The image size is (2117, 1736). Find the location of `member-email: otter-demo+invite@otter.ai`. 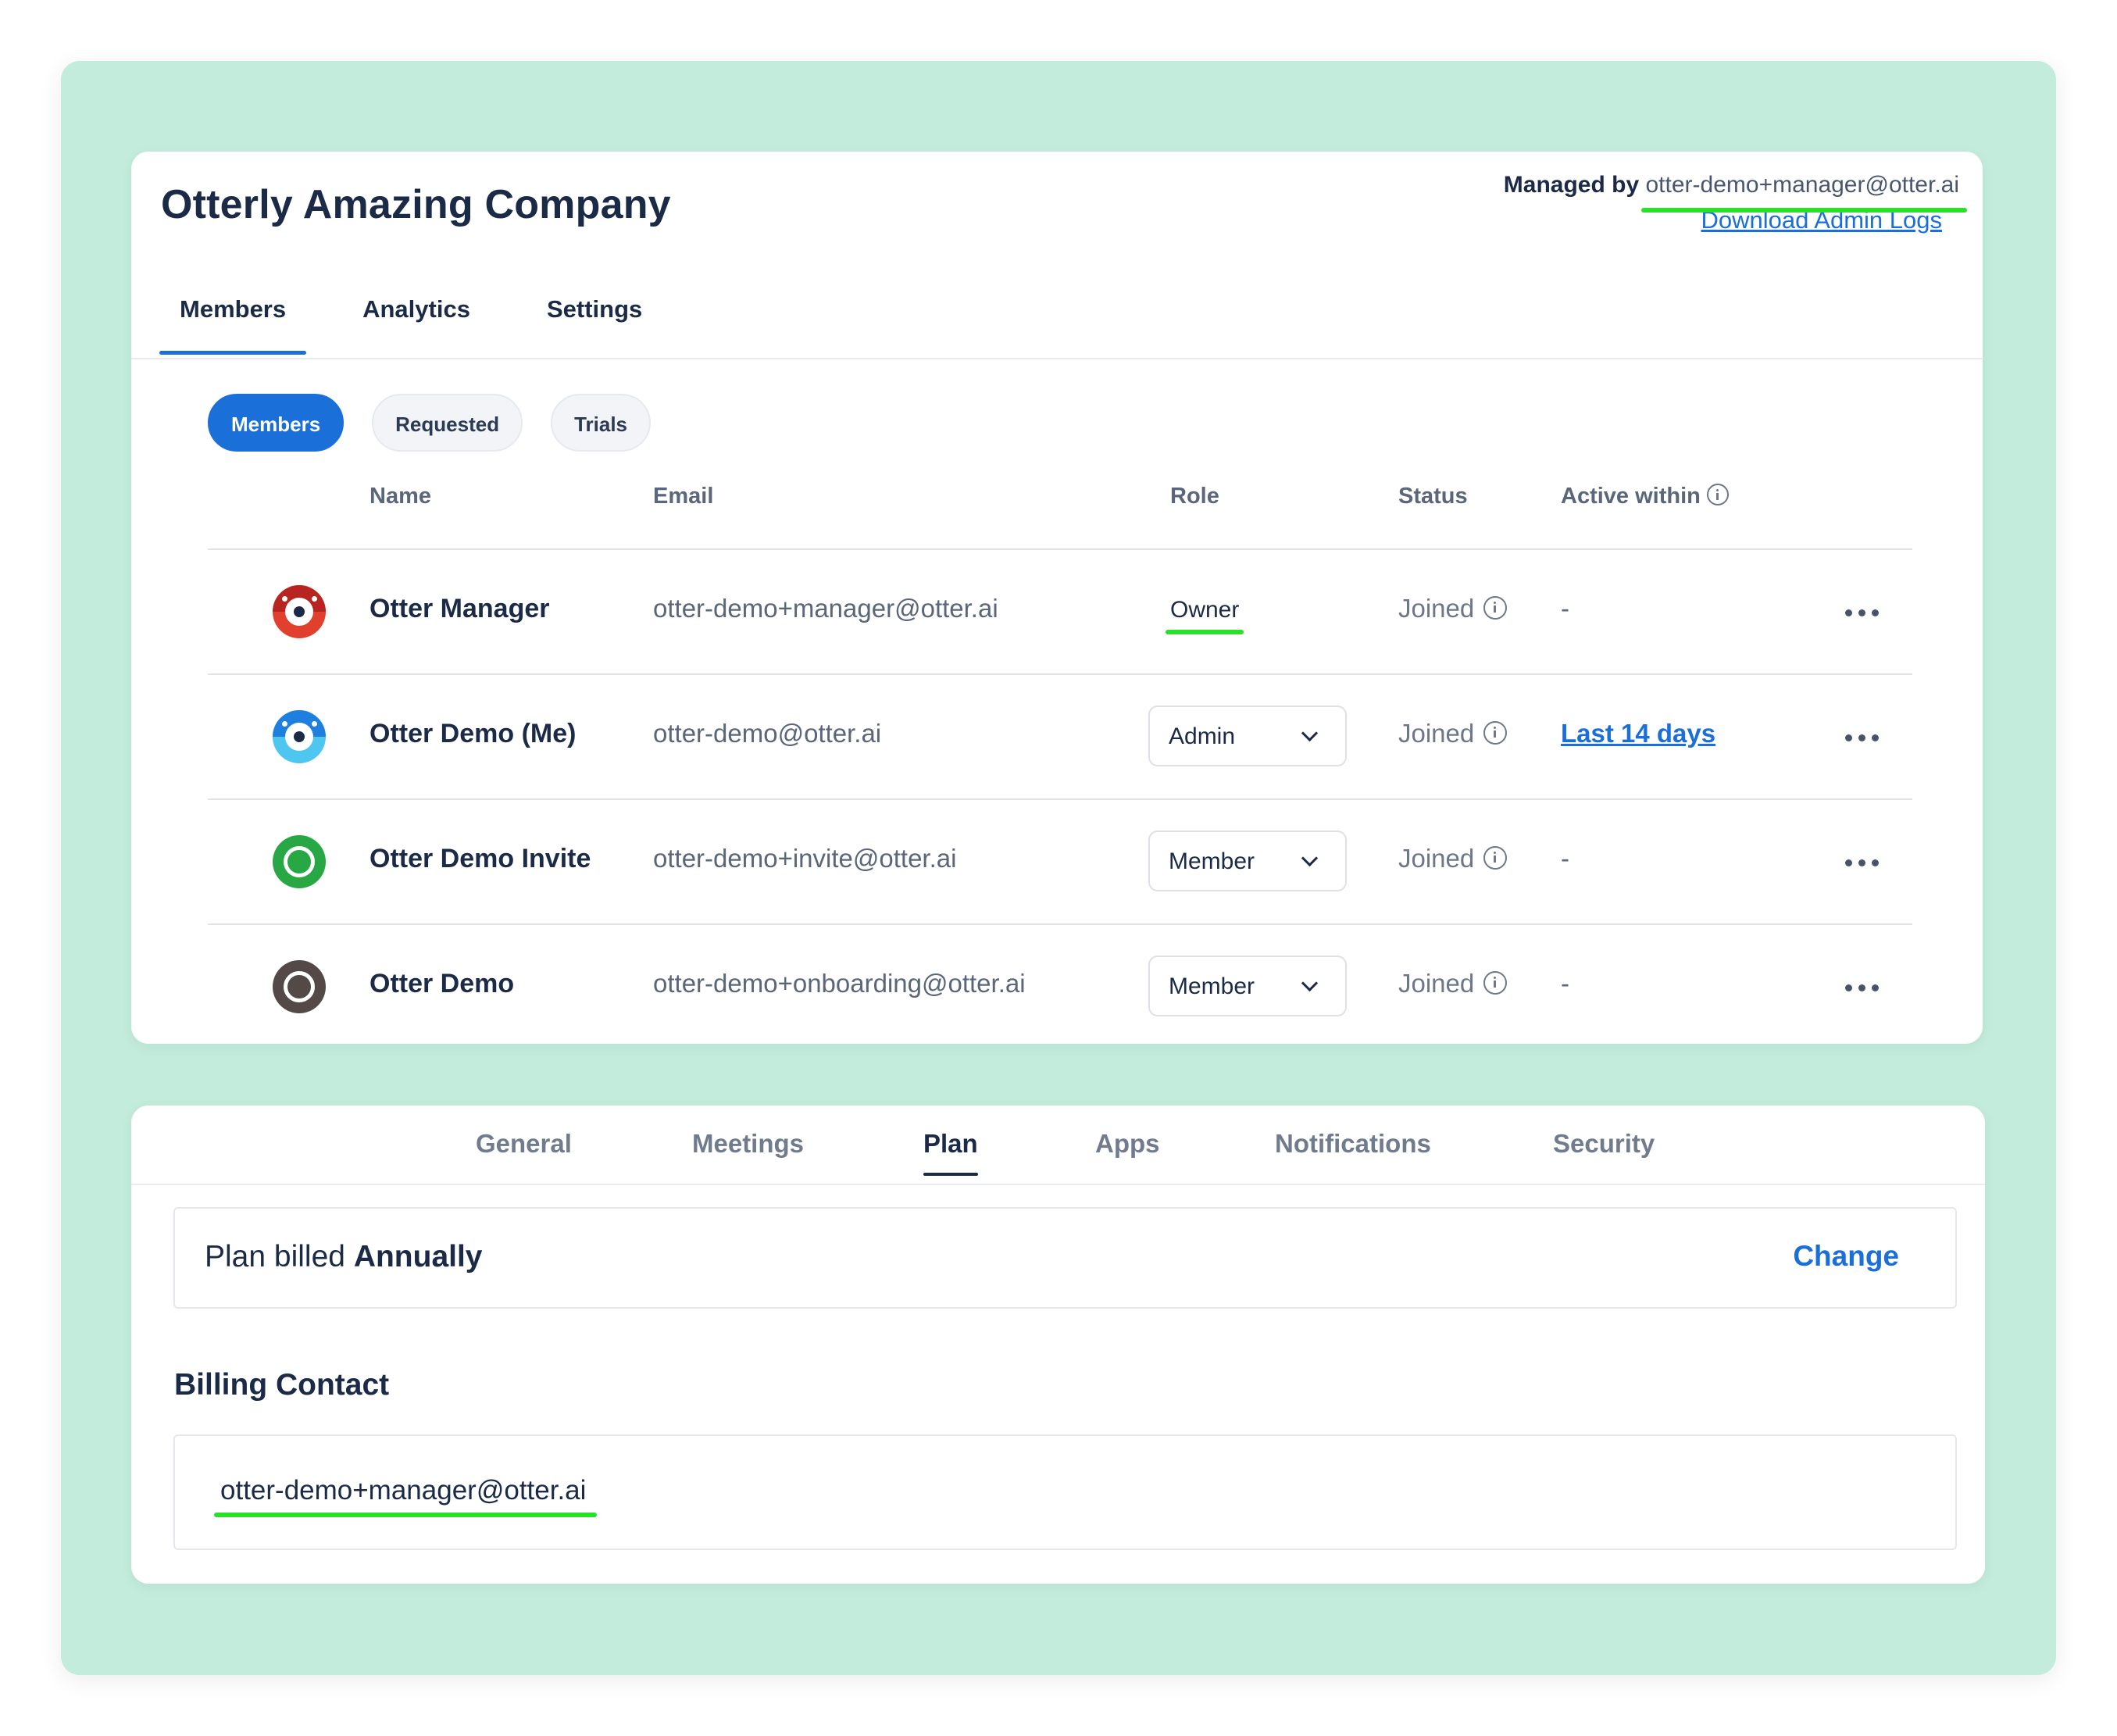

member-email: otter-demo+invite@otter.ai is located at coordinates (805, 859).